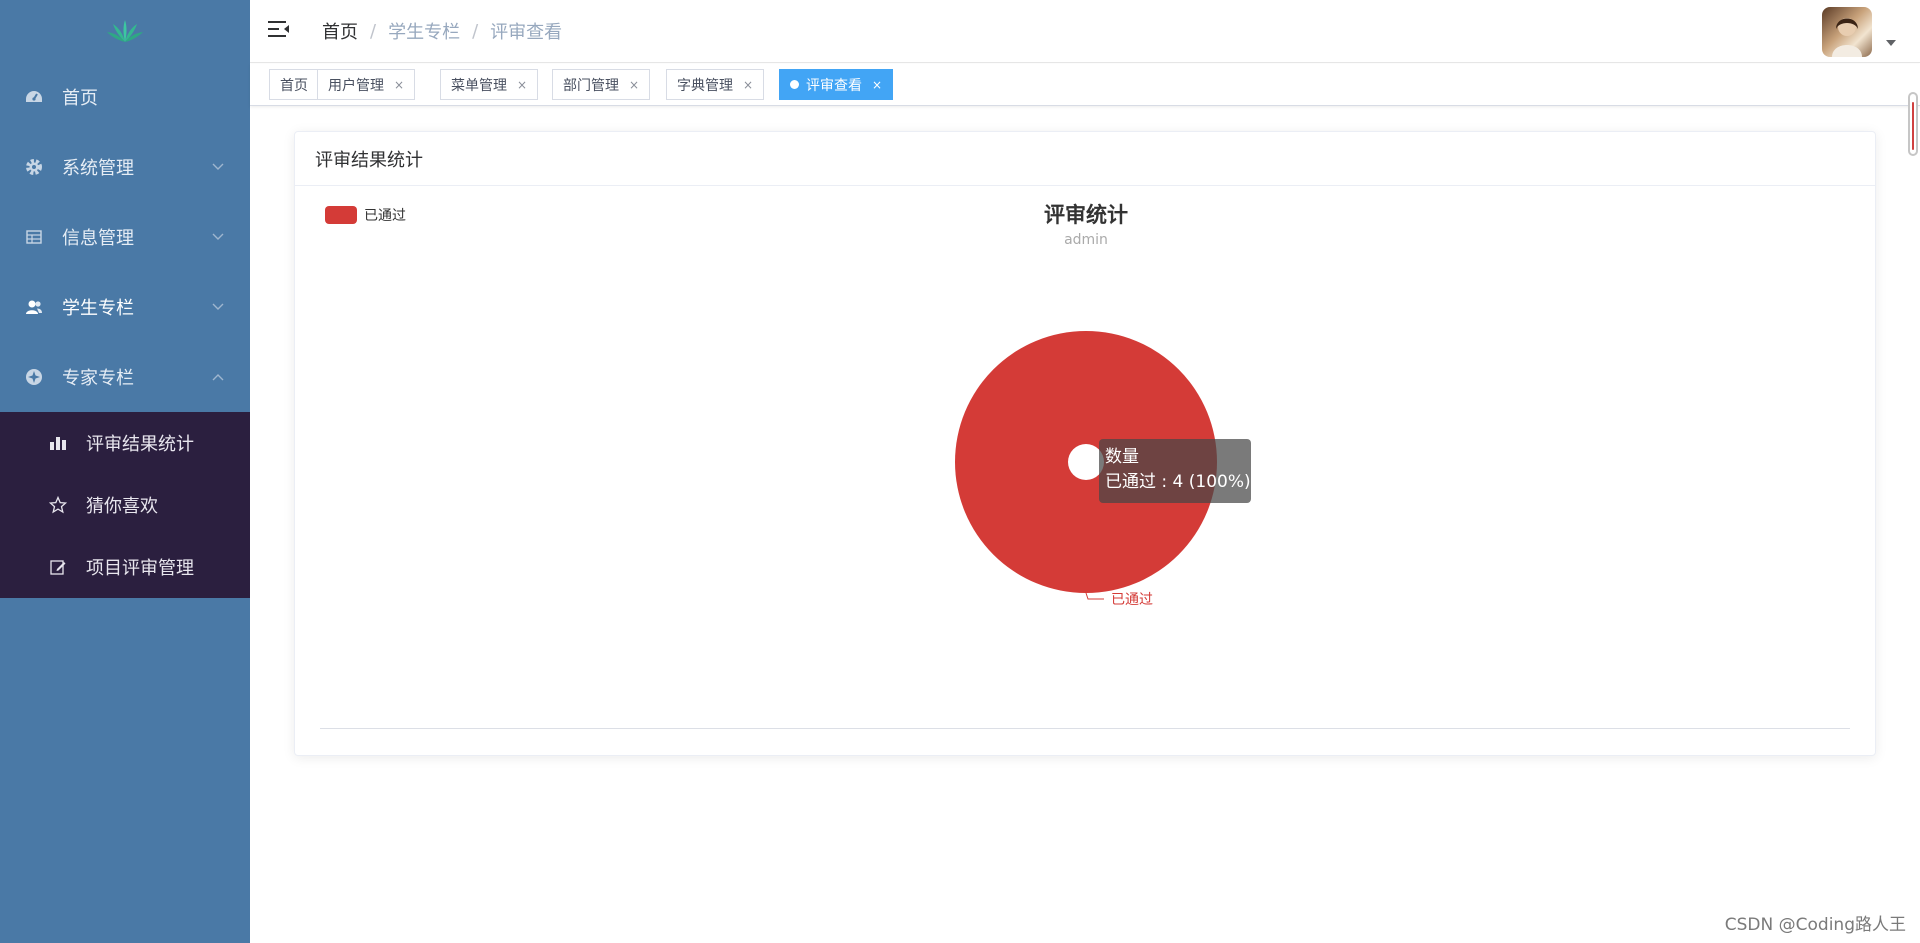 This screenshot has width=1920, height=943. I want to click on hover-point-marker, so click(1086, 462).